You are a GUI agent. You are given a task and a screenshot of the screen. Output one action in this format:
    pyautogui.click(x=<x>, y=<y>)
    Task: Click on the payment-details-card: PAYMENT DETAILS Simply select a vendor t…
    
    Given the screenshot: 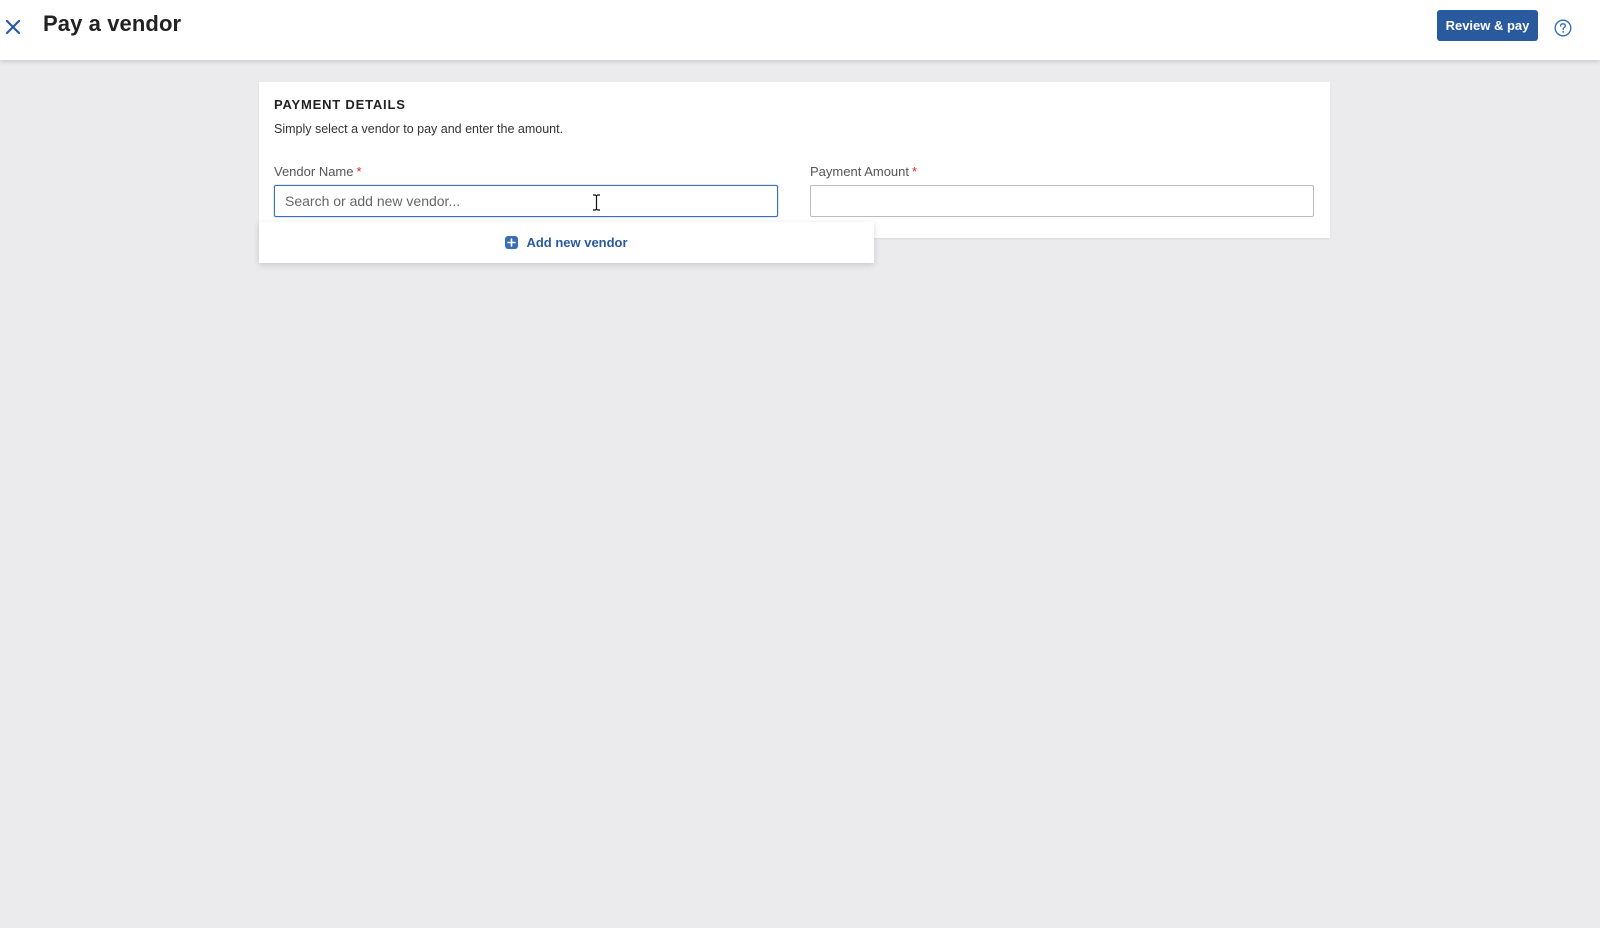 What is the action you would take?
    pyautogui.click(x=794, y=160)
    